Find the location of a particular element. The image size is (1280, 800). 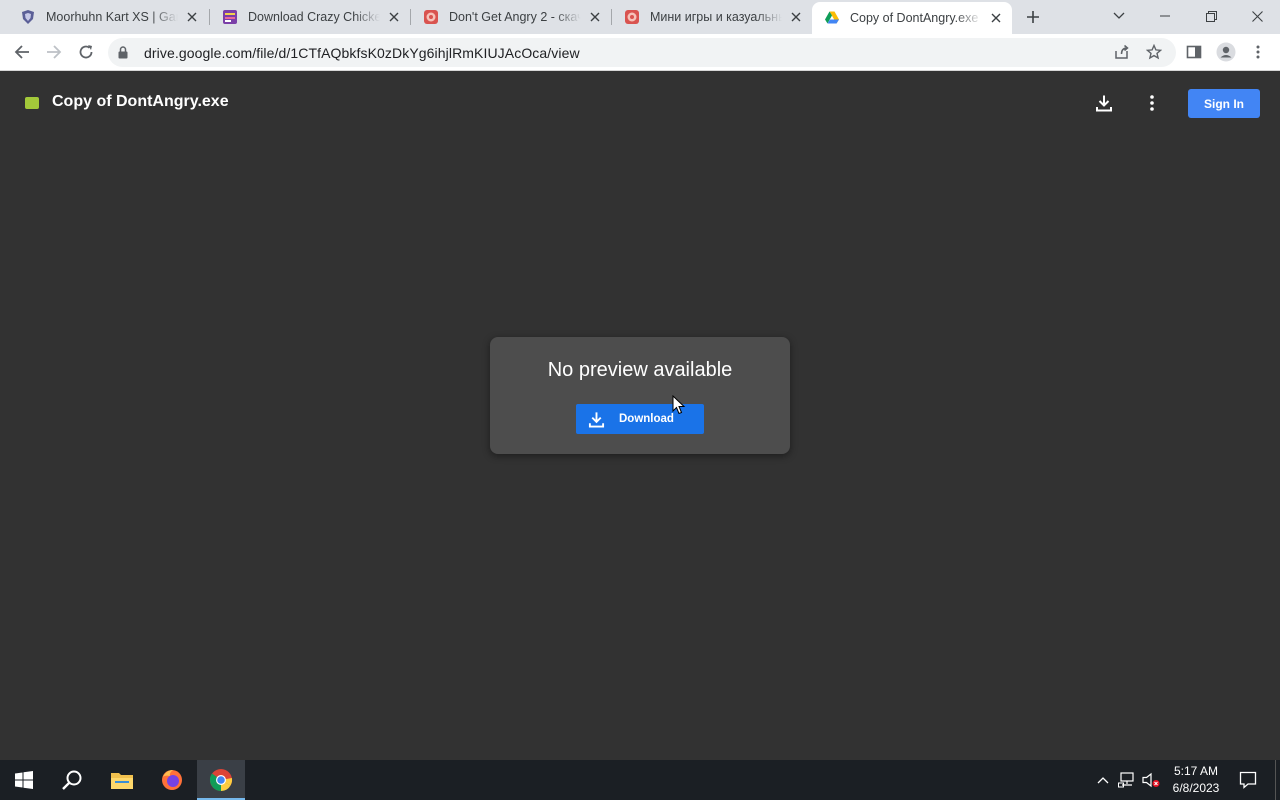

minimize-button is located at coordinates (1165, 16).